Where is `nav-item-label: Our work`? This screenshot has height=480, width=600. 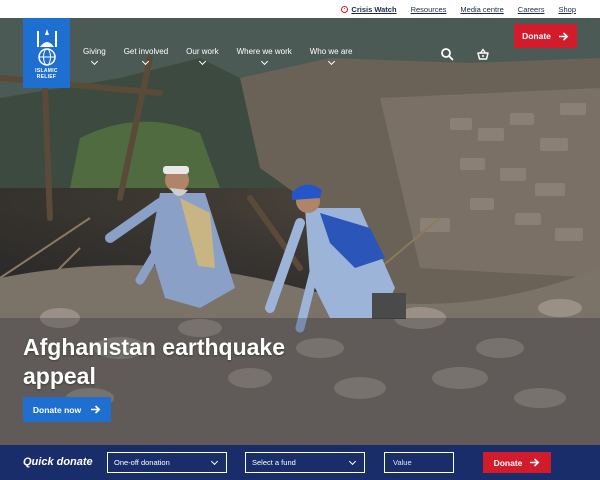 nav-item-label: Our work is located at coordinates (202, 51).